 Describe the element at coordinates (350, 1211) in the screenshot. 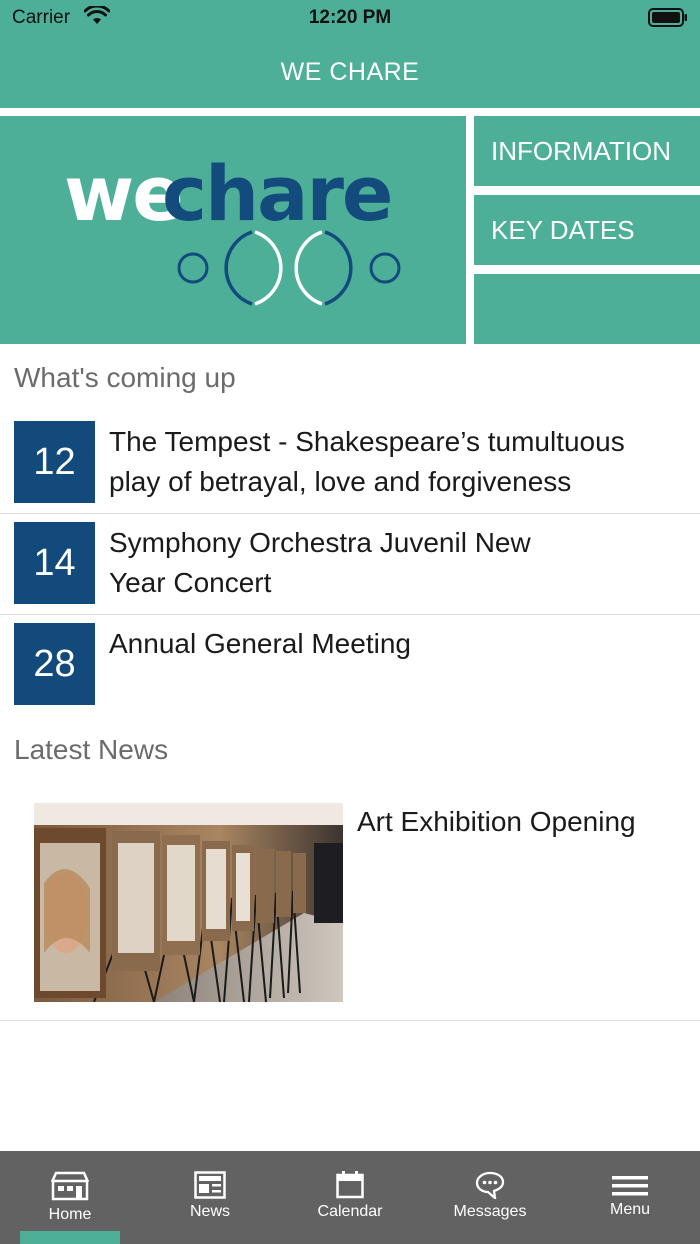

I see `tab-label: Calendar` at that location.